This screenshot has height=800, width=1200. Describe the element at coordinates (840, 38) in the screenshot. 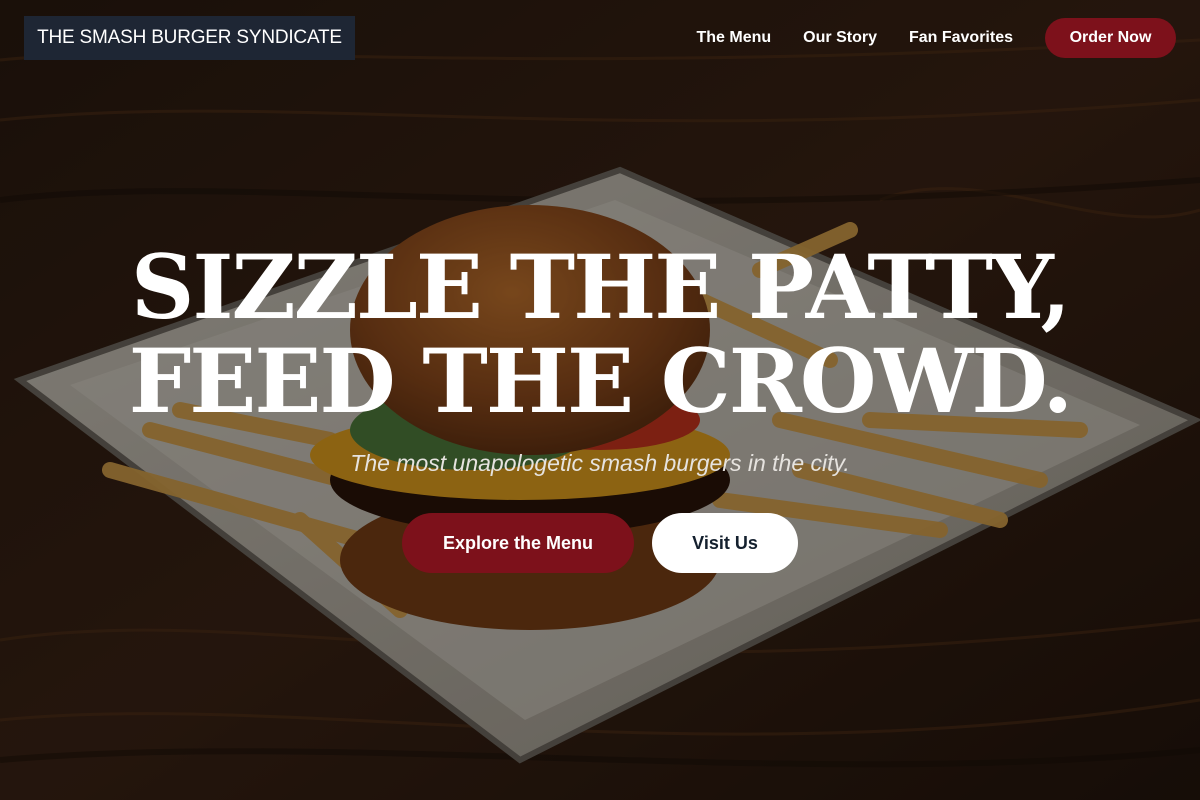

I see `nav-link-our-story: Our Story` at that location.